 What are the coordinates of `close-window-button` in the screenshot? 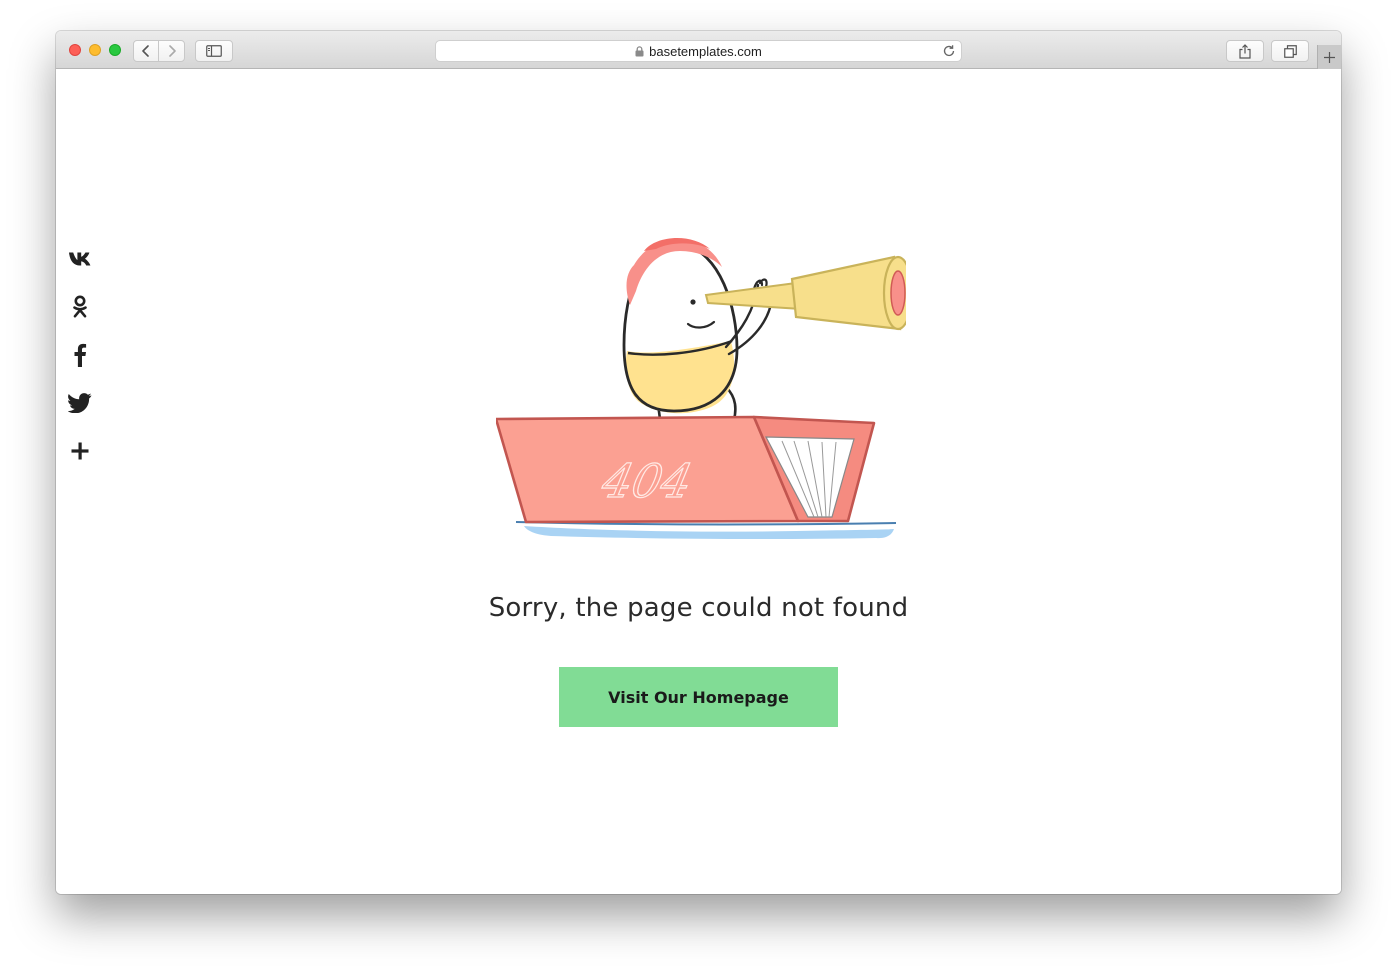 It's located at (75, 50).